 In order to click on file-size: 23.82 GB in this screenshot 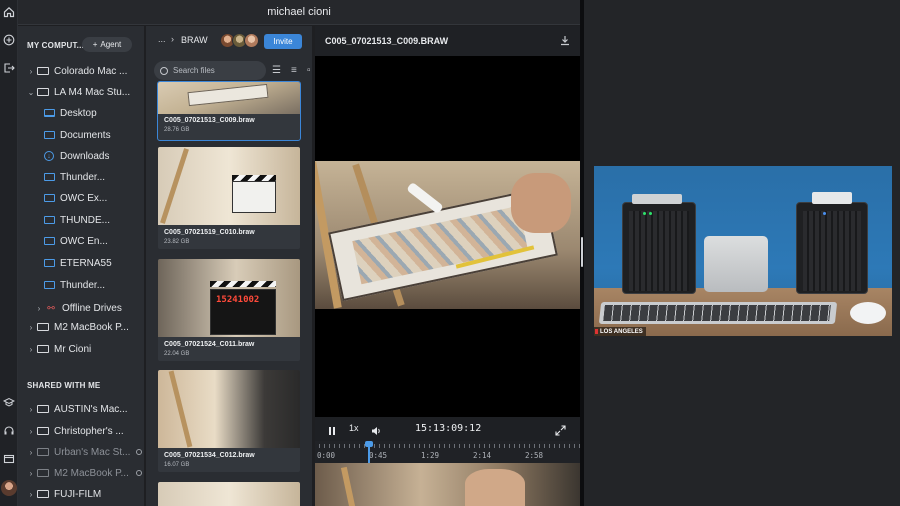, I will do `click(177, 242)`.